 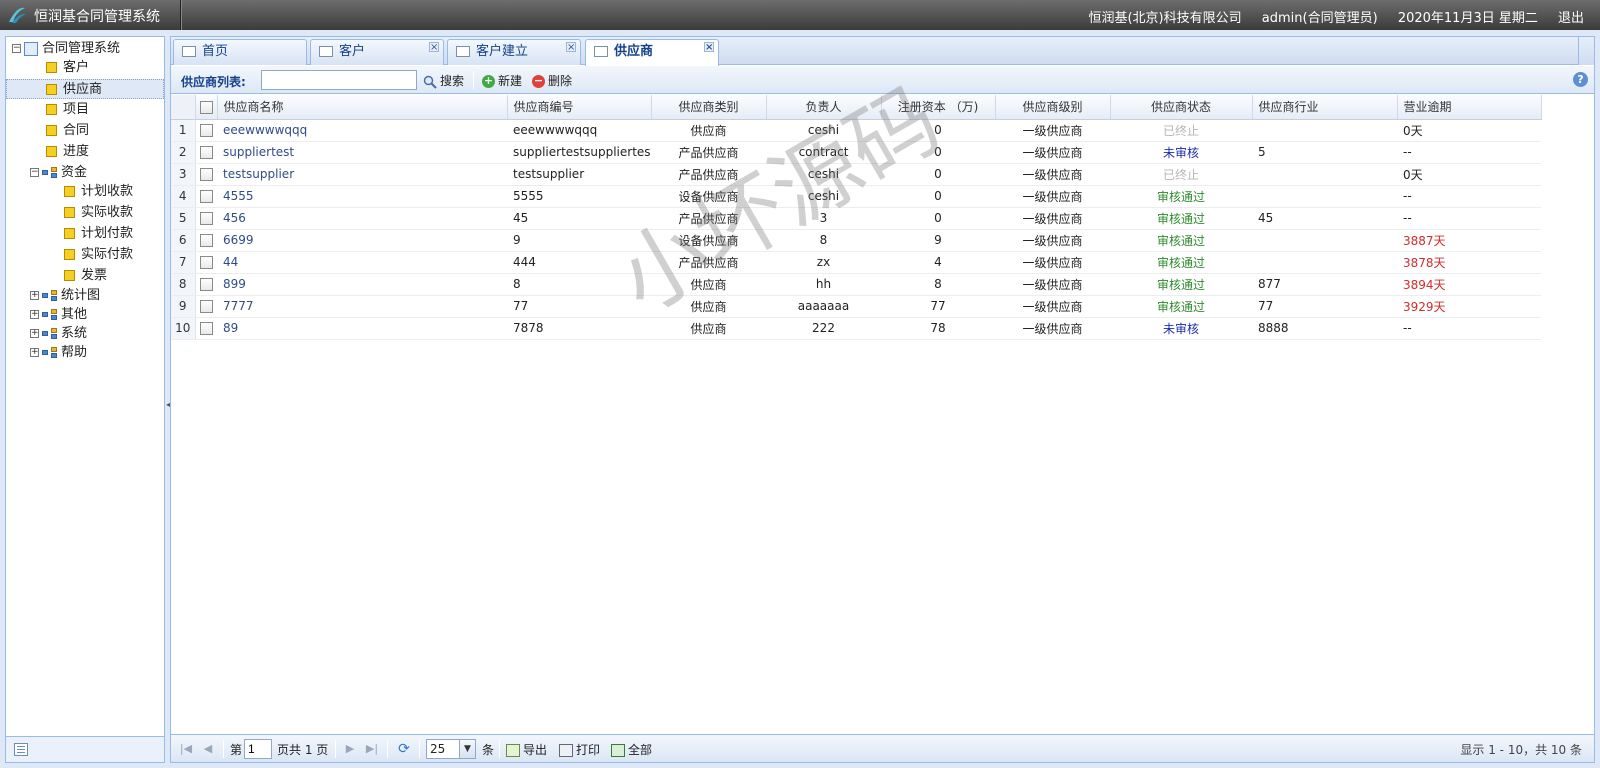 I want to click on supplier-name-link: testsupplier, so click(x=362, y=174).